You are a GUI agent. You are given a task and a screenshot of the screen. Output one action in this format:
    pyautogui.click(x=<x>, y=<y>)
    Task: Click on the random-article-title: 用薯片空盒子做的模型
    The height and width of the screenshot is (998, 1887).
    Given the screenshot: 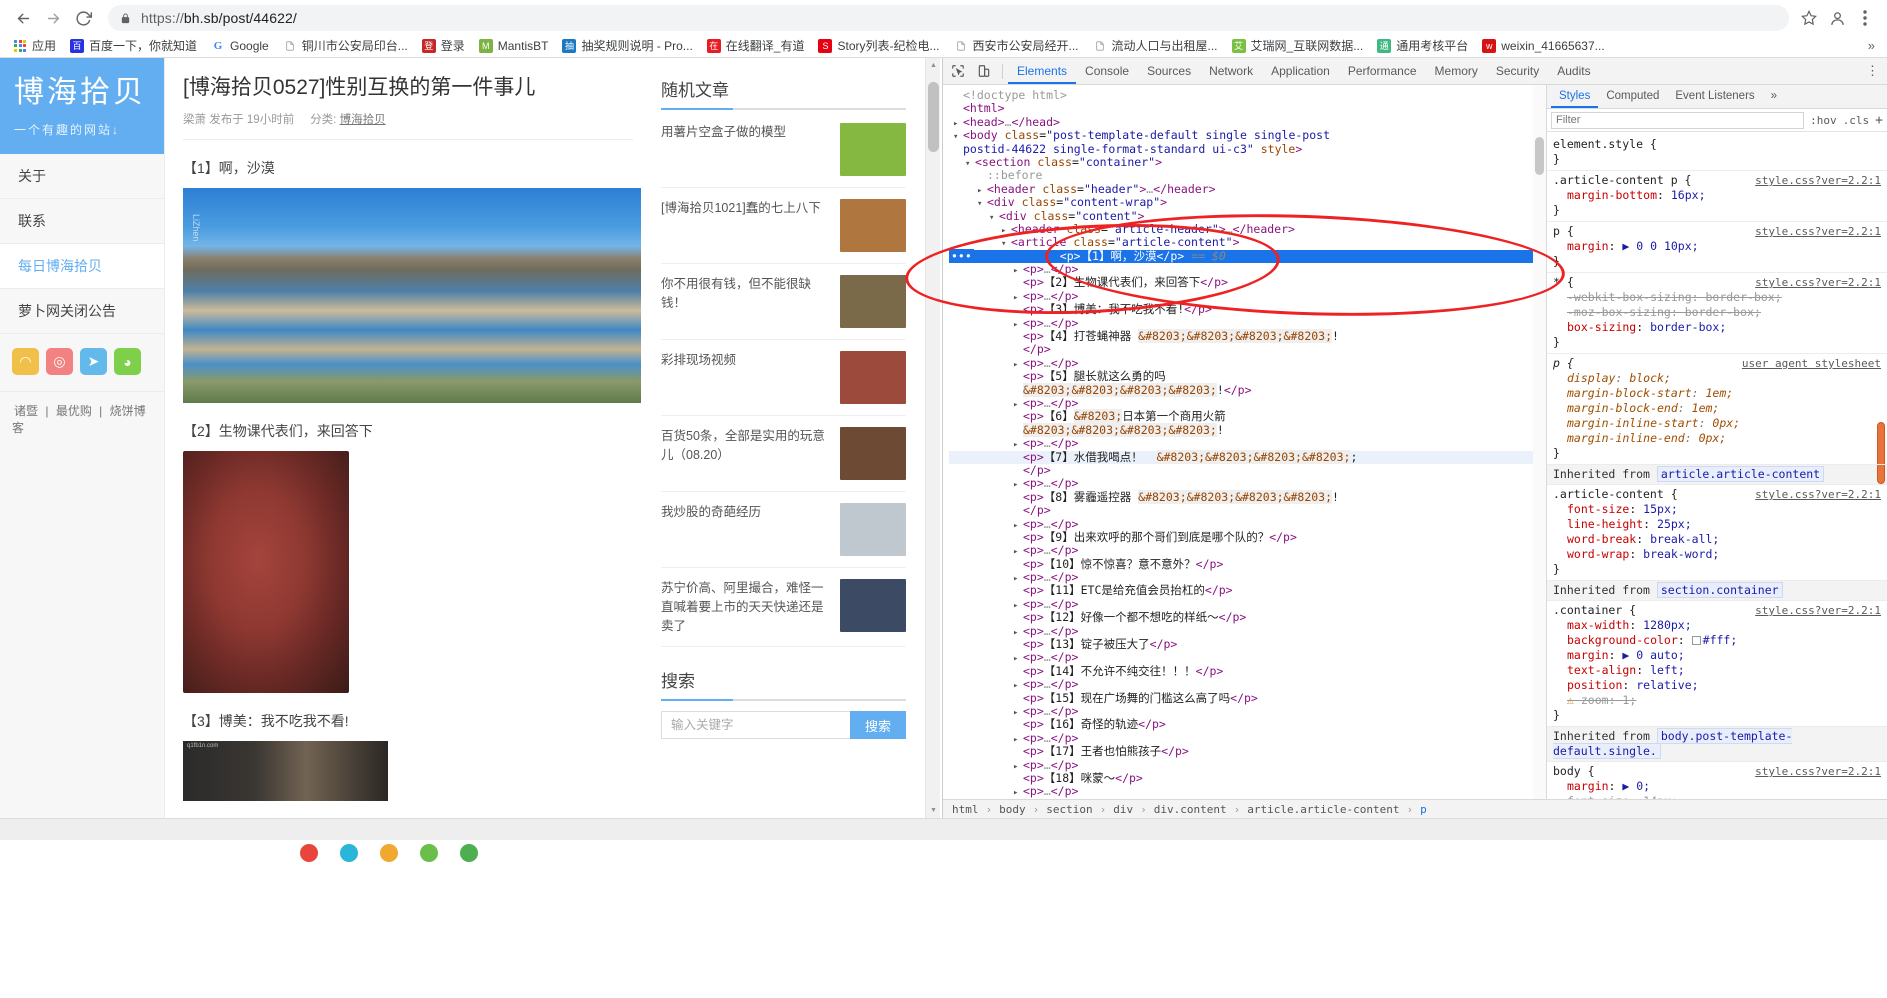 What is the action you would take?
    pyautogui.click(x=746, y=132)
    